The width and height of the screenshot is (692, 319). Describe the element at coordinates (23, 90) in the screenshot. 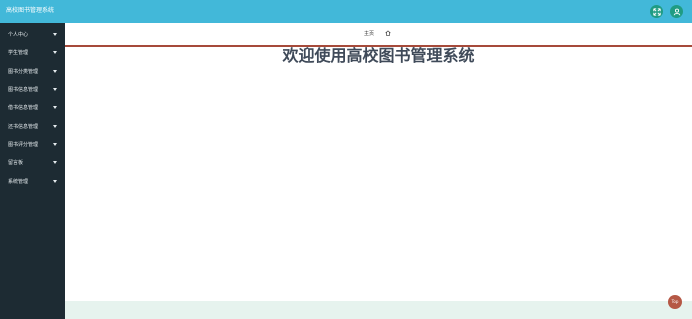

I see `sidebar-item-label: 图书信息管理` at that location.